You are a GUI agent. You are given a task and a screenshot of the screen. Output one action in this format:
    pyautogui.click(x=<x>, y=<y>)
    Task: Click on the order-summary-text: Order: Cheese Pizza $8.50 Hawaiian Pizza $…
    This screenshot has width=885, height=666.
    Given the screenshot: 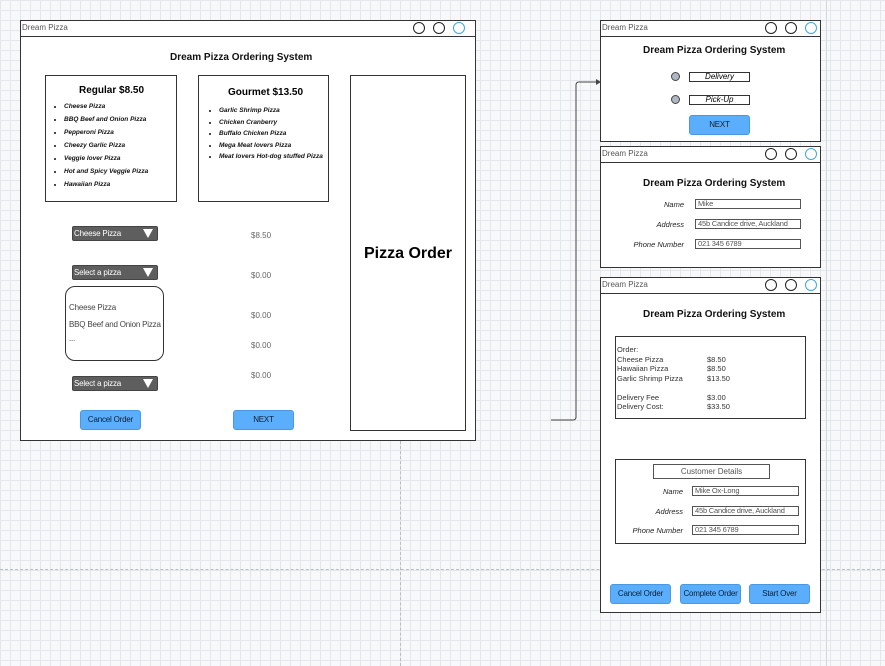 What is the action you would take?
    pyautogui.click(x=709, y=378)
    